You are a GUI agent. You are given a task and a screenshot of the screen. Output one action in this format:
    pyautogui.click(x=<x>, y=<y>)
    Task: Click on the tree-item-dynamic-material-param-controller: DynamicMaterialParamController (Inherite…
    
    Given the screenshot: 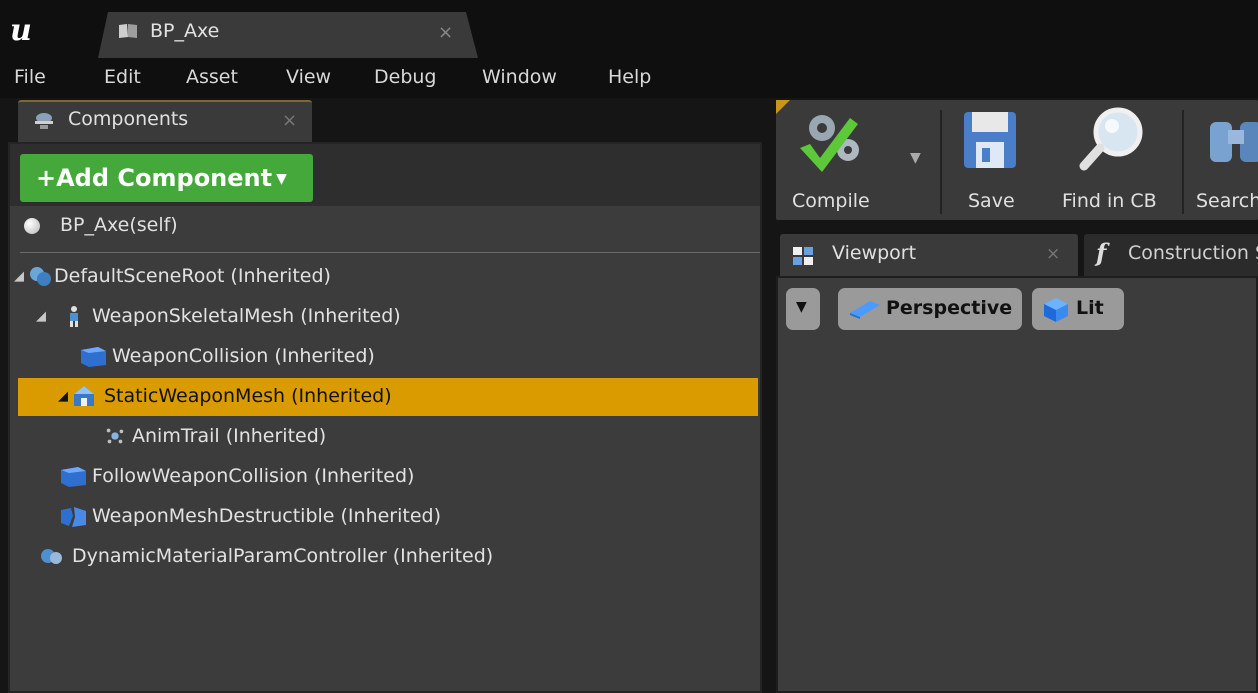 What is the action you would take?
    pyautogui.click(x=385, y=557)
    